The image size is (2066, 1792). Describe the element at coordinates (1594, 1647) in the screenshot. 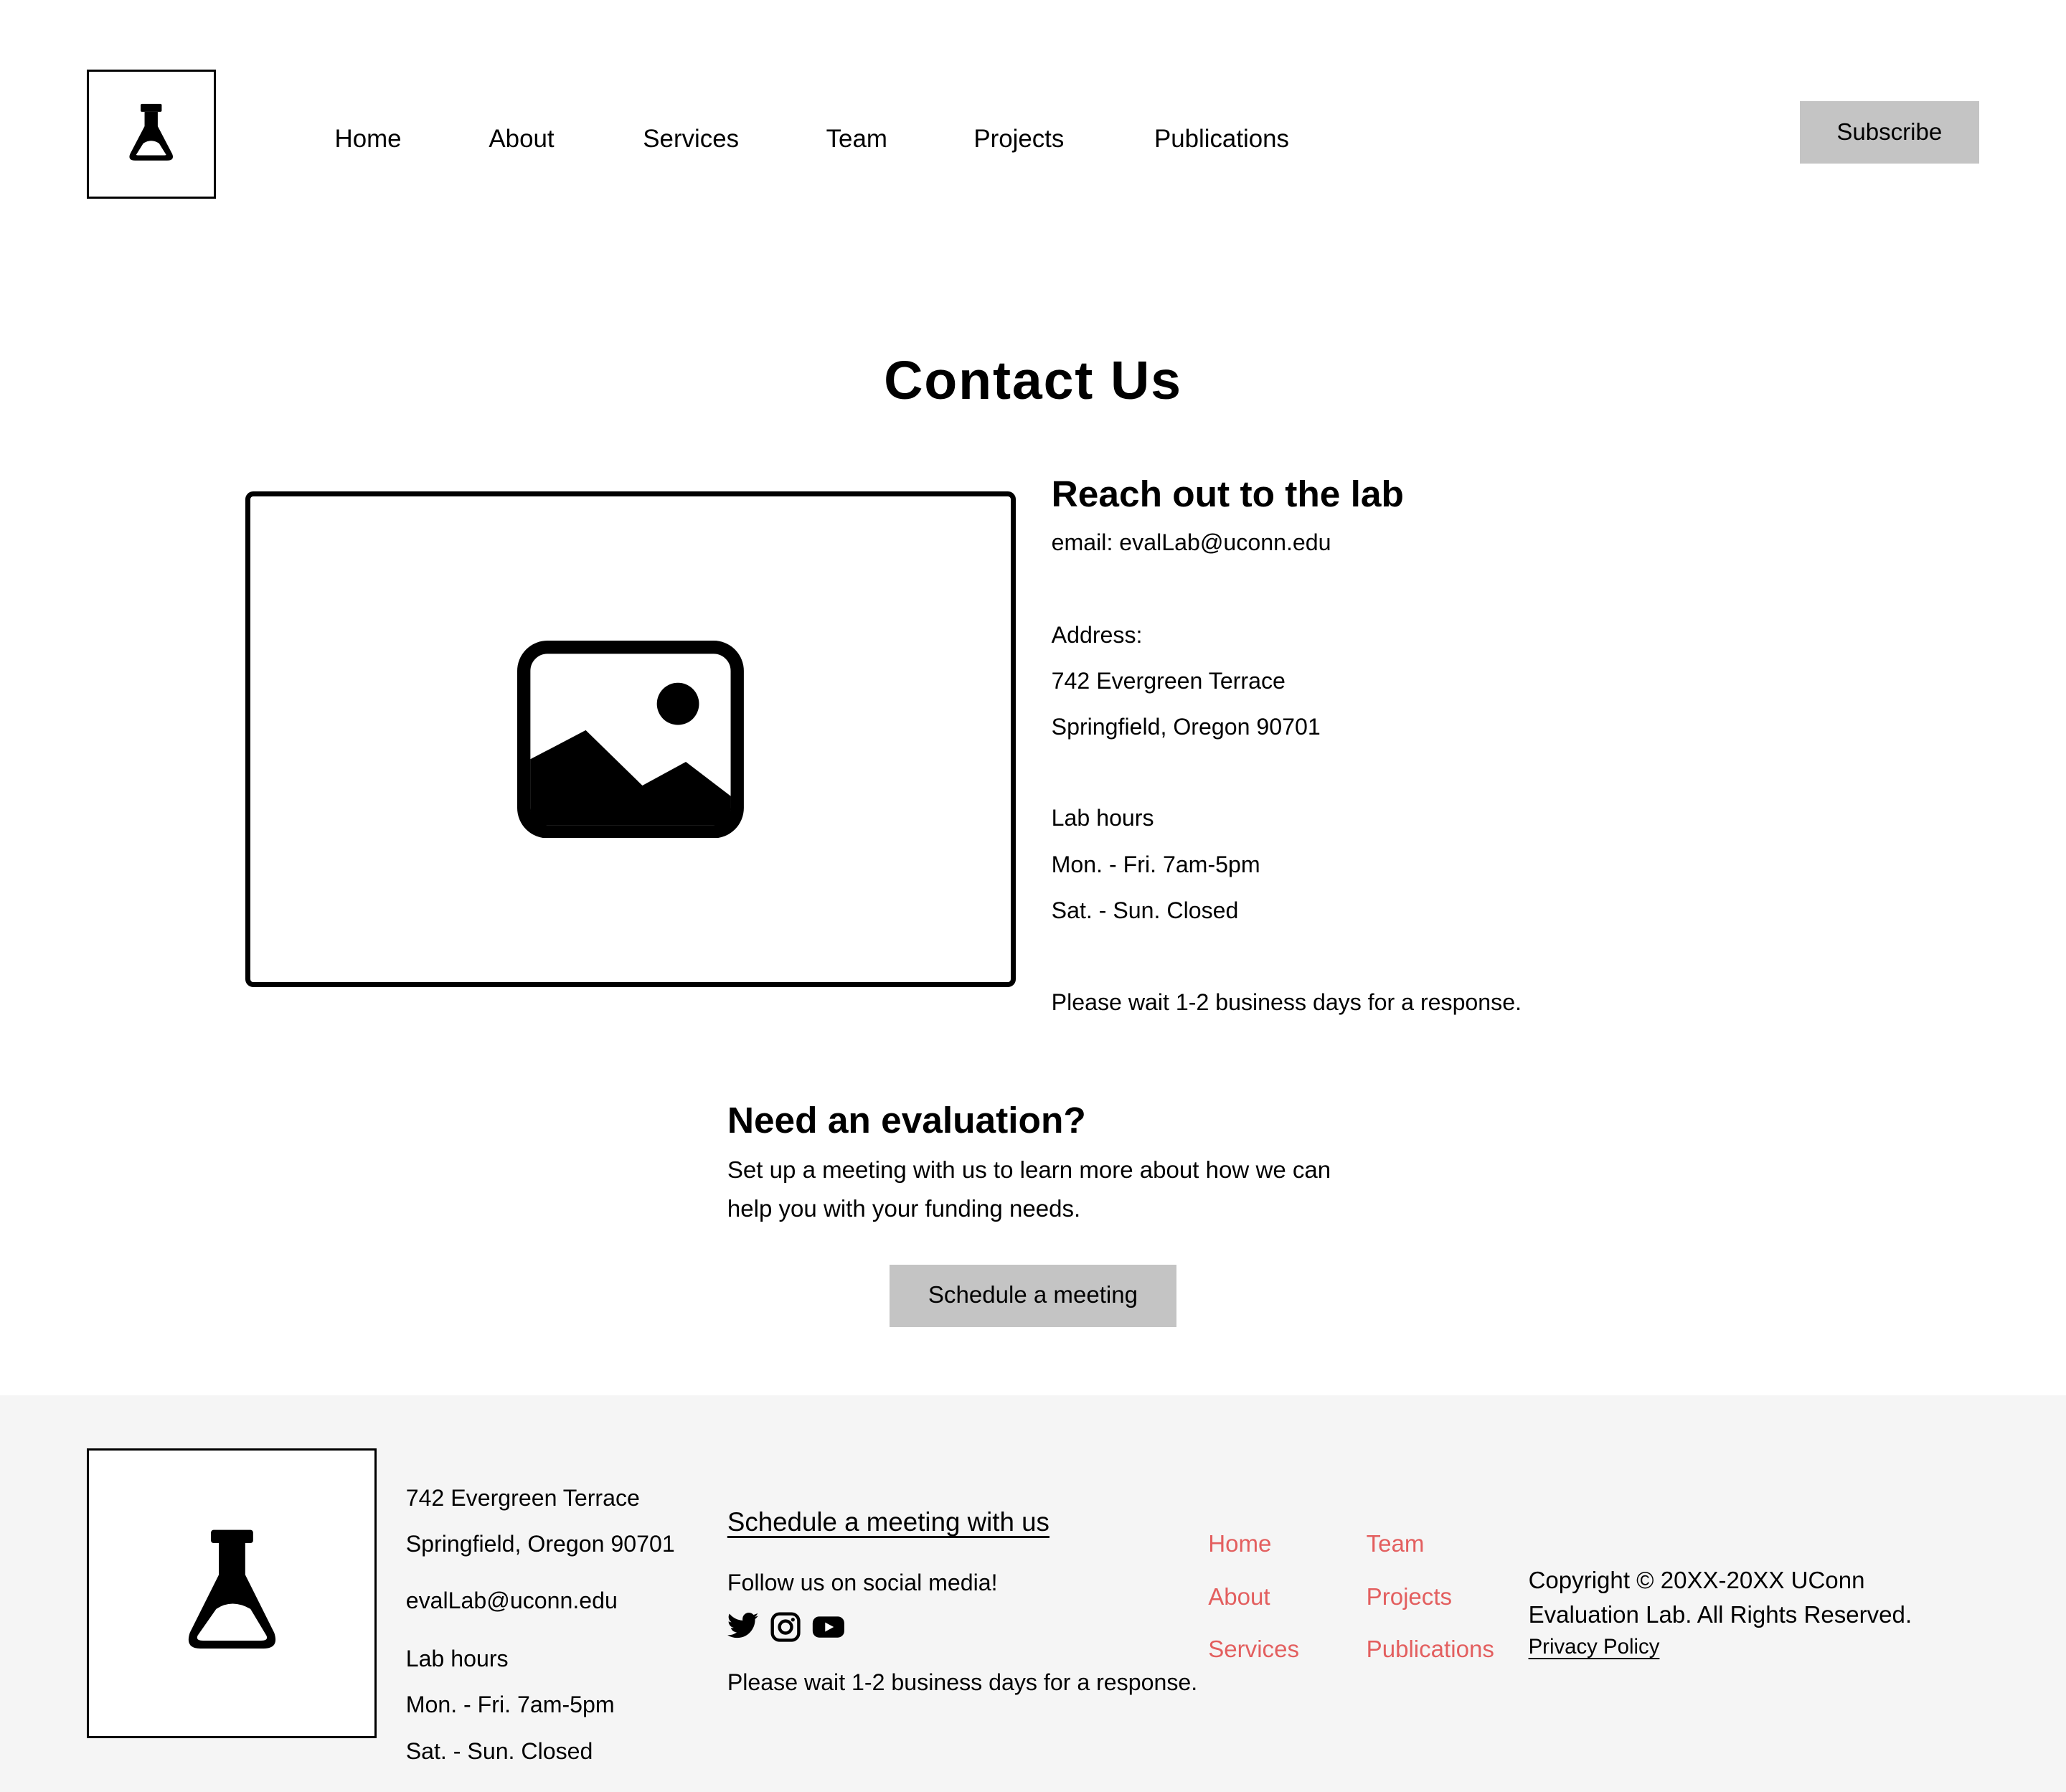

I see `privacy-policy-link: Privacy Policy` at that location.